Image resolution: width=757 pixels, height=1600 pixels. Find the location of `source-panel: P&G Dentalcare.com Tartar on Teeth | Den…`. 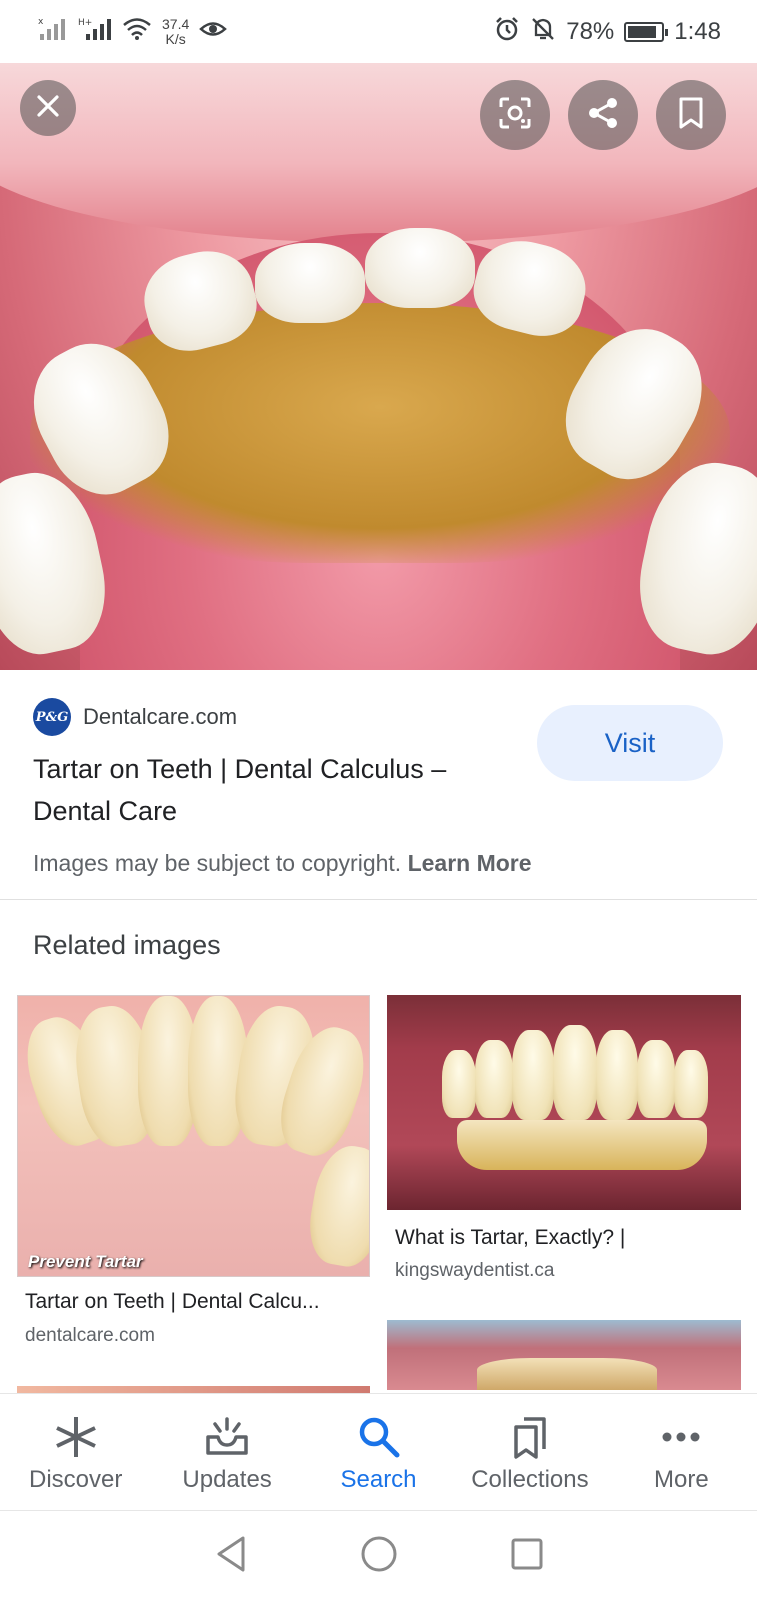

source-panel: P&G Dentalcare.com Tartar on Teeth | Den… is located at coordinates (378, 785).